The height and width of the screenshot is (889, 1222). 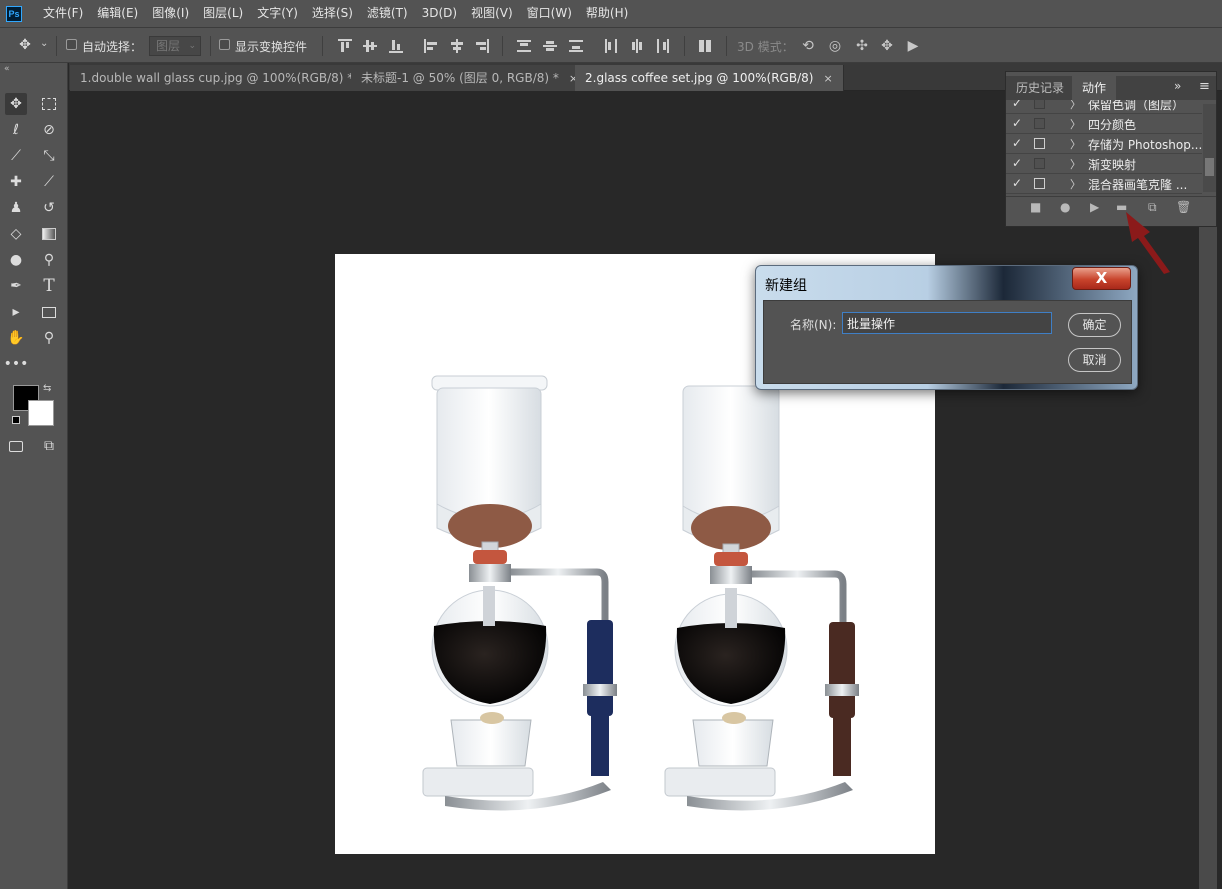 What do you see at coordinates (1101, 278) in the screenshot?
I see `close-icon: X` at bounding box center [1101, 278].